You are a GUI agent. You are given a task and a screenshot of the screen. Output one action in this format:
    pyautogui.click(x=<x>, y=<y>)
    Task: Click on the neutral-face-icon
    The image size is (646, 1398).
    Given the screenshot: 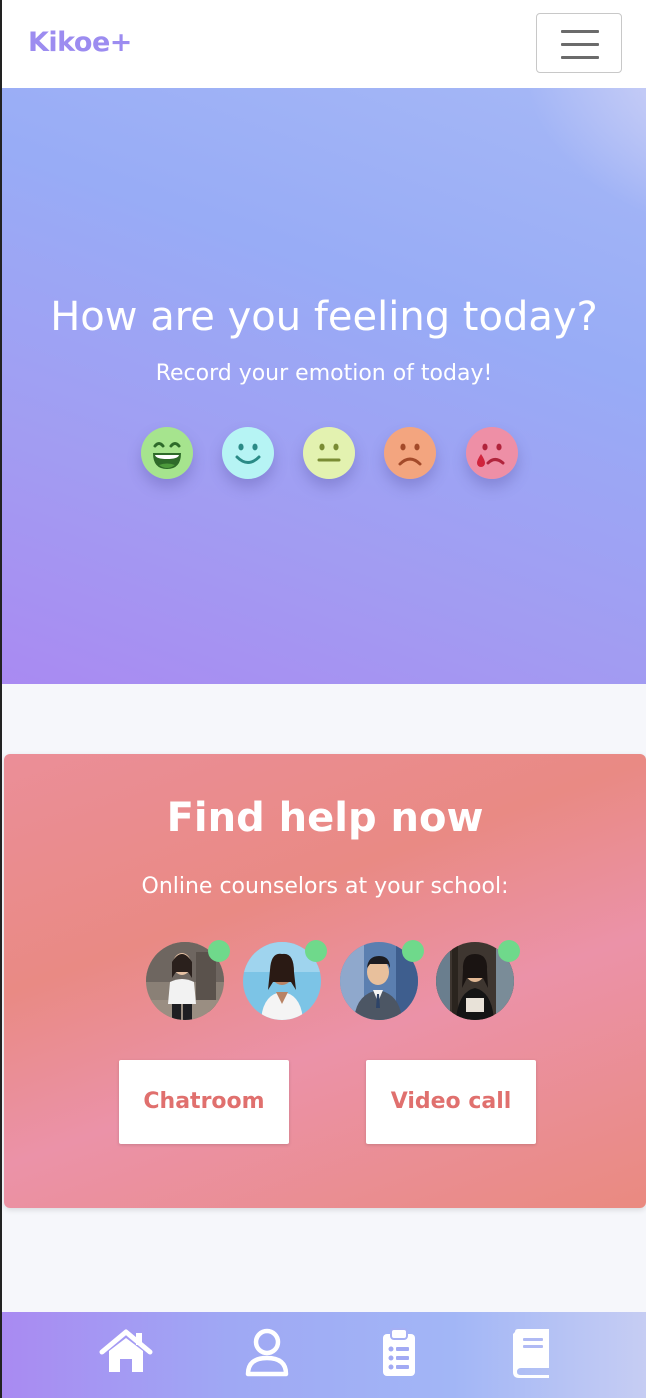 What is the action you would take?
    pyautogui.click(x=329, y=453)
    